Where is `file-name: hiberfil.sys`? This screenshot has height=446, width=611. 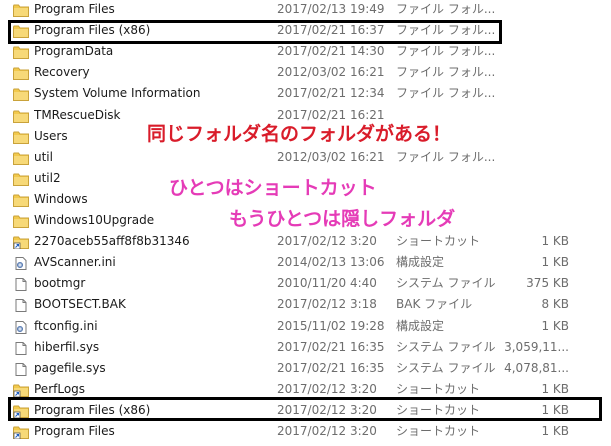 file-name: hiberfil.sys is located at coordinates (67, 346).